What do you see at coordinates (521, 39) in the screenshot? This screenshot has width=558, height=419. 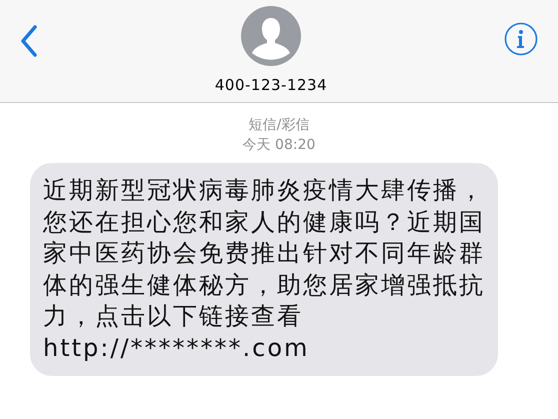 I see `info-icon` at bounding box center [521, 39].